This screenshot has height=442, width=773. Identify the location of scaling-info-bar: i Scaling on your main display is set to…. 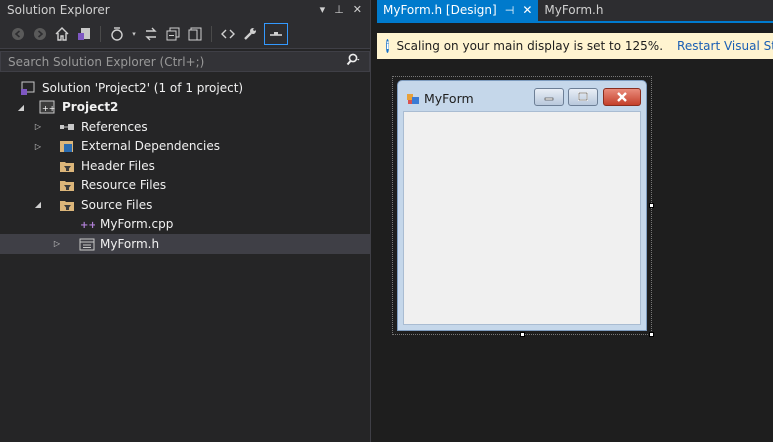
(575, 46).